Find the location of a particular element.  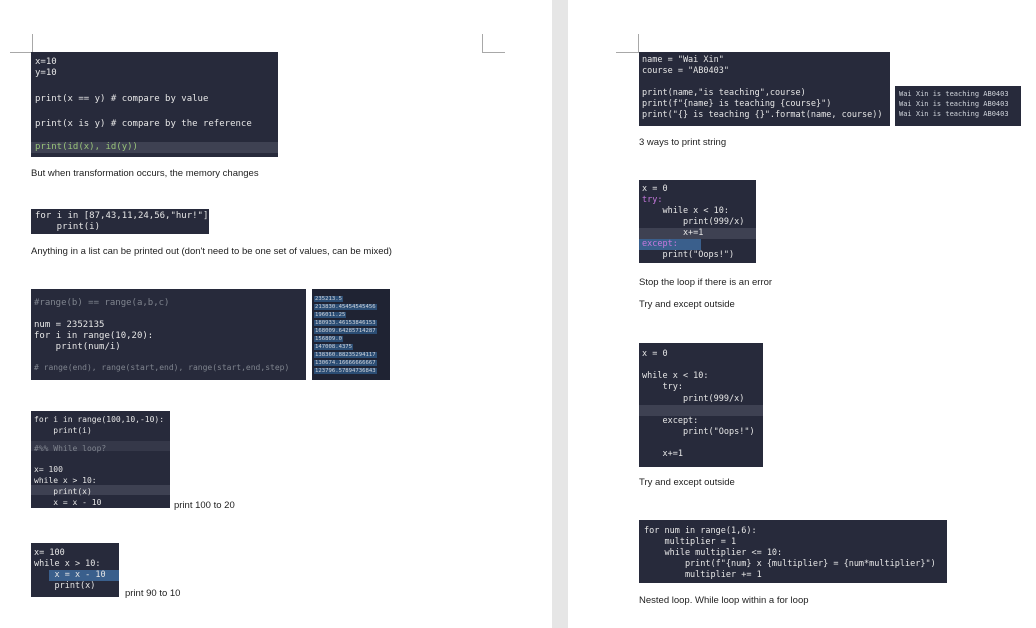

code-line: #%% While loop? is located at coordinates (70, 448).